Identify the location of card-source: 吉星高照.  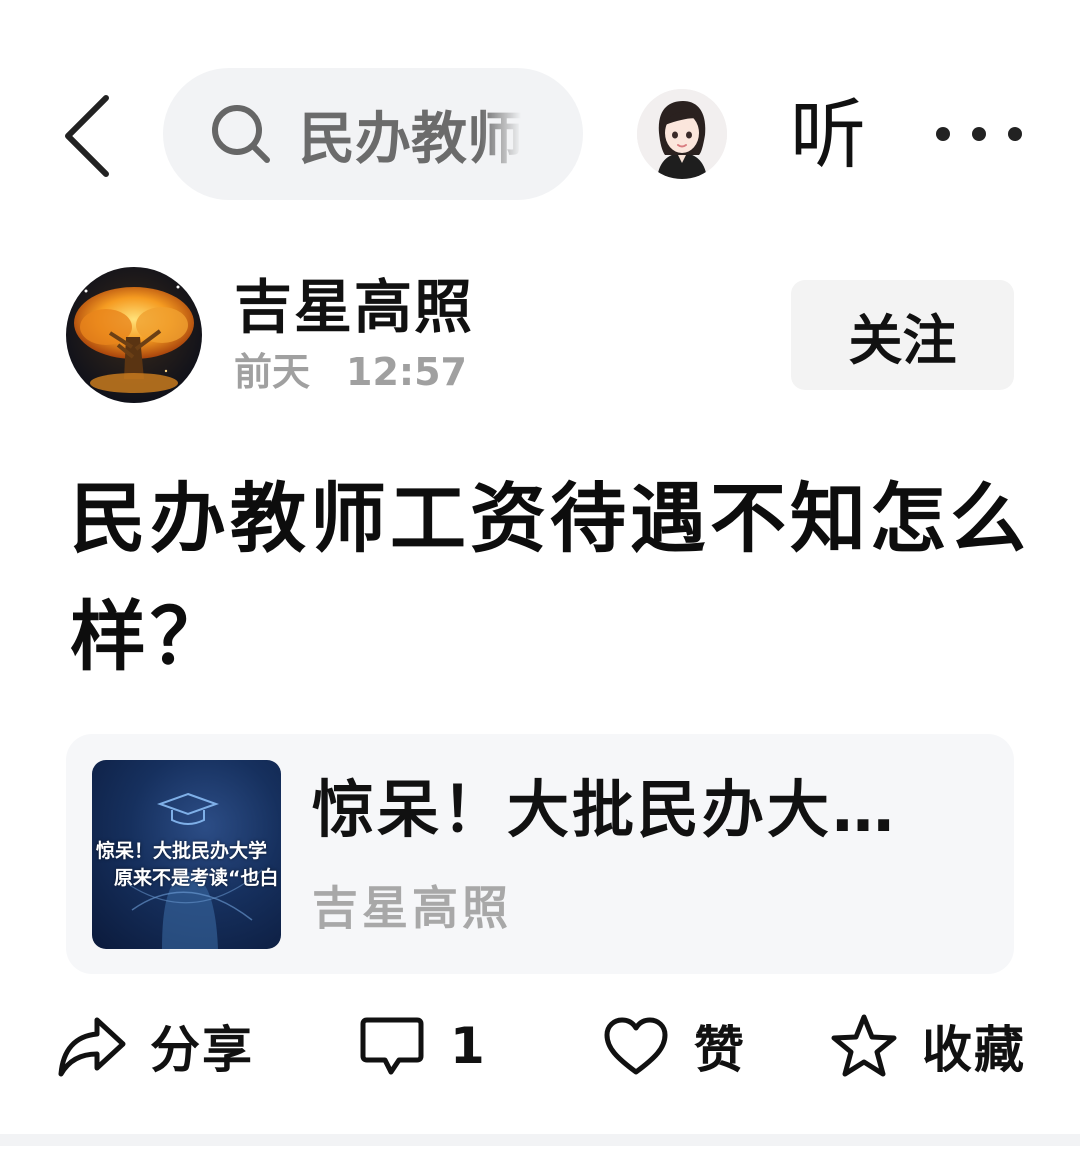
(412, 908).